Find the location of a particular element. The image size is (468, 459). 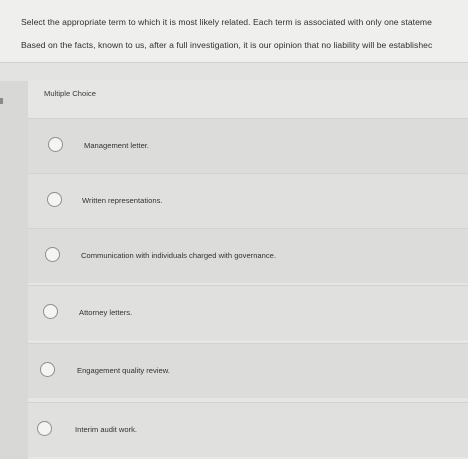

option-label: Attorney letters. is located at coordinates (106, 312).